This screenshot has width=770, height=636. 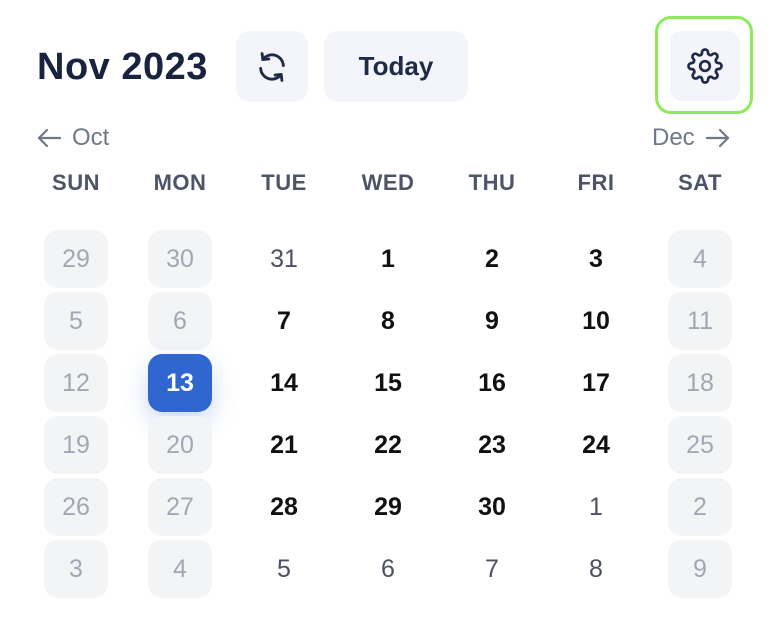 I want to click on day-cell: 28, so click(x=284, y=507).